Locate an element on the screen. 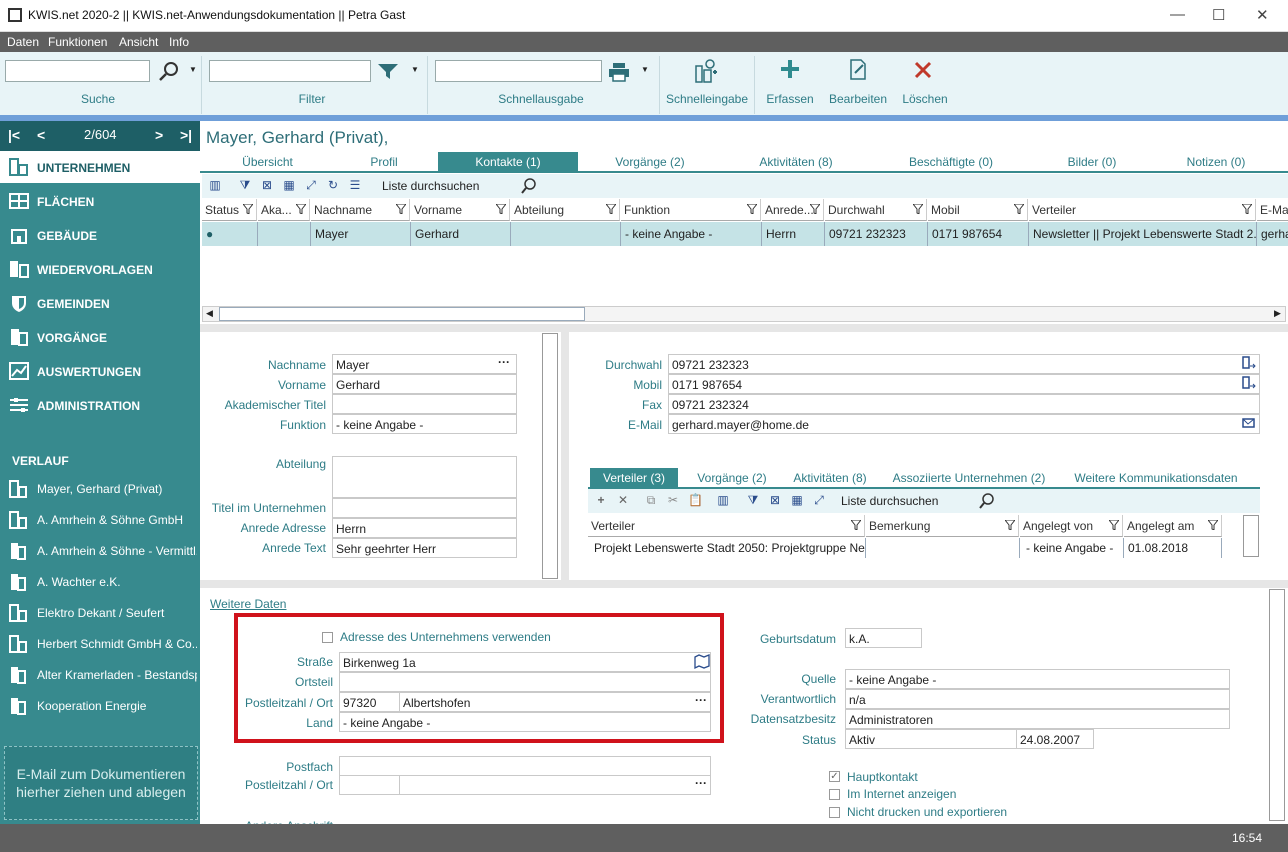 Image resolution: width=1288 pixels, height=852 pixels. col-abteilung: Abteilung is located at coordinates (565, 210).